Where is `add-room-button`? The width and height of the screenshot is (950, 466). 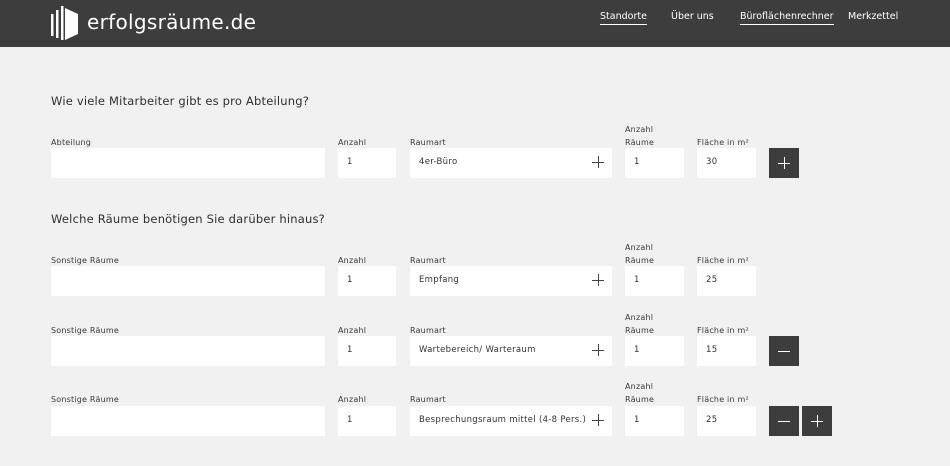 add-room-button is located at coordinates (817, 421).